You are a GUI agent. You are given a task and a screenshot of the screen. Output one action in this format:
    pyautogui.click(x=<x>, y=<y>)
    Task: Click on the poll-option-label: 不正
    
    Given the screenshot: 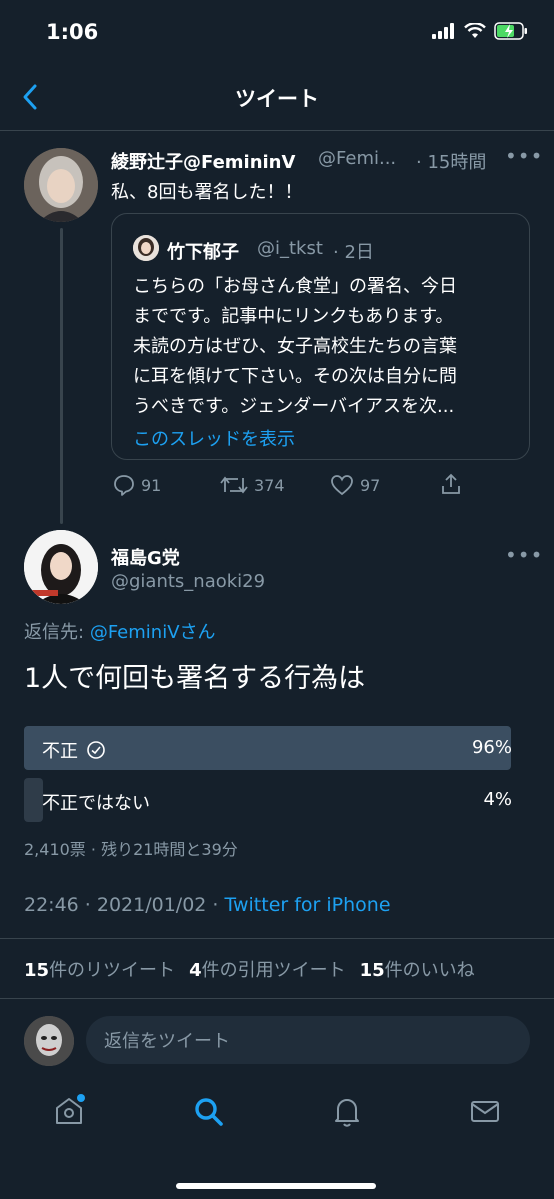 What is the action you would take?
    pyautogui.click(x=60, y=751)
    